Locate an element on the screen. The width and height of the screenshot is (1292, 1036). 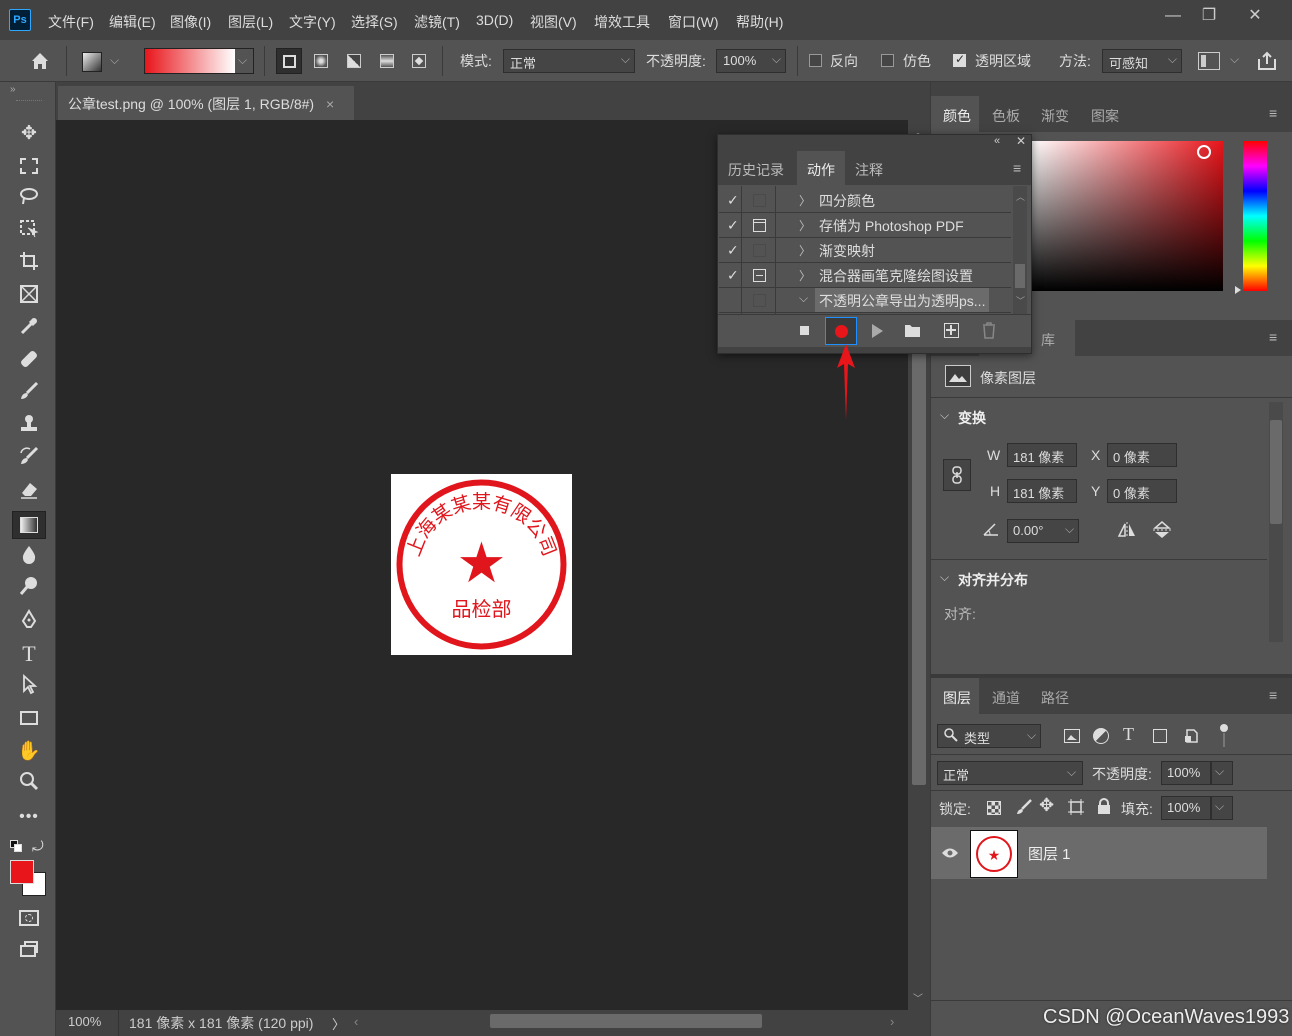
panel-toggle-icon is located at coordinates (1209, 61).